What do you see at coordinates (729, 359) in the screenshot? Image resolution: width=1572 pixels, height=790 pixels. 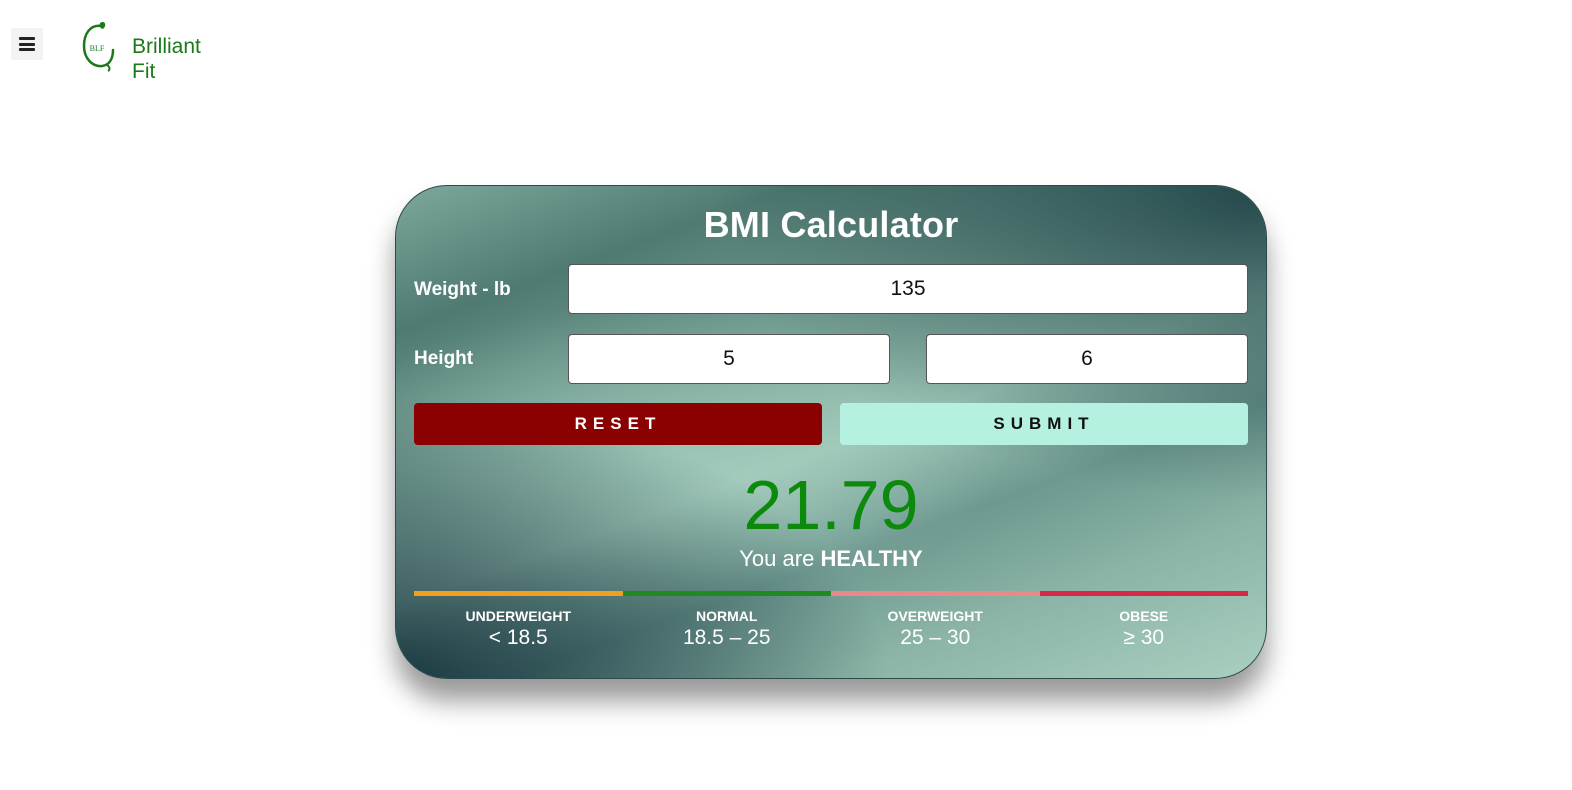 I see `height-feet-input` at bounding box center [729, 359].